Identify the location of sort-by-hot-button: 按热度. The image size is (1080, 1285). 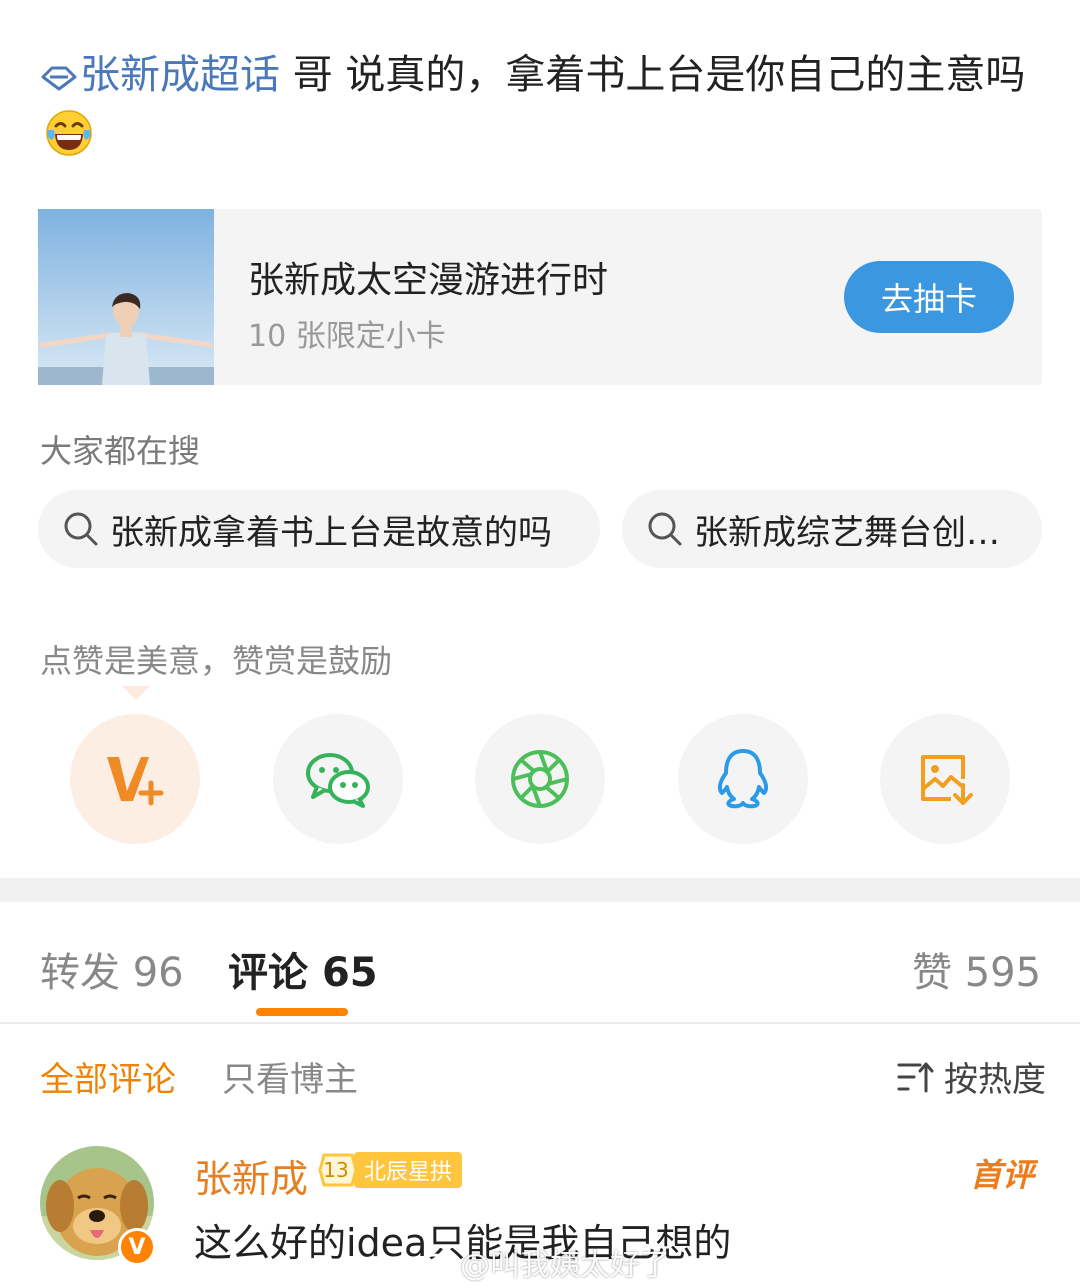
(971, 1076).